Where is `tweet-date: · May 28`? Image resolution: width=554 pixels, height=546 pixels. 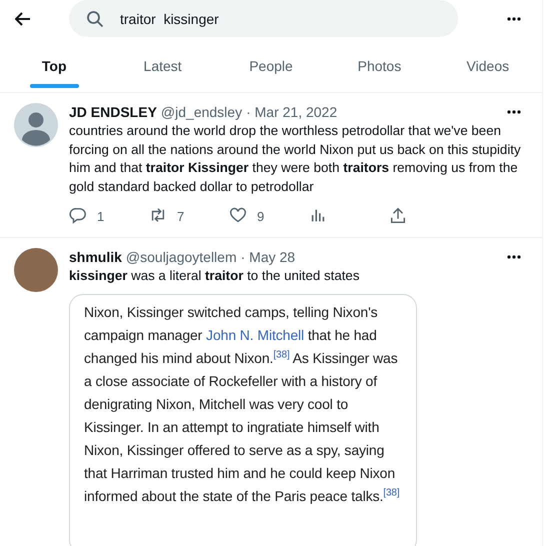 tweet-date: · May 28 is located at coordinates (268, 257).